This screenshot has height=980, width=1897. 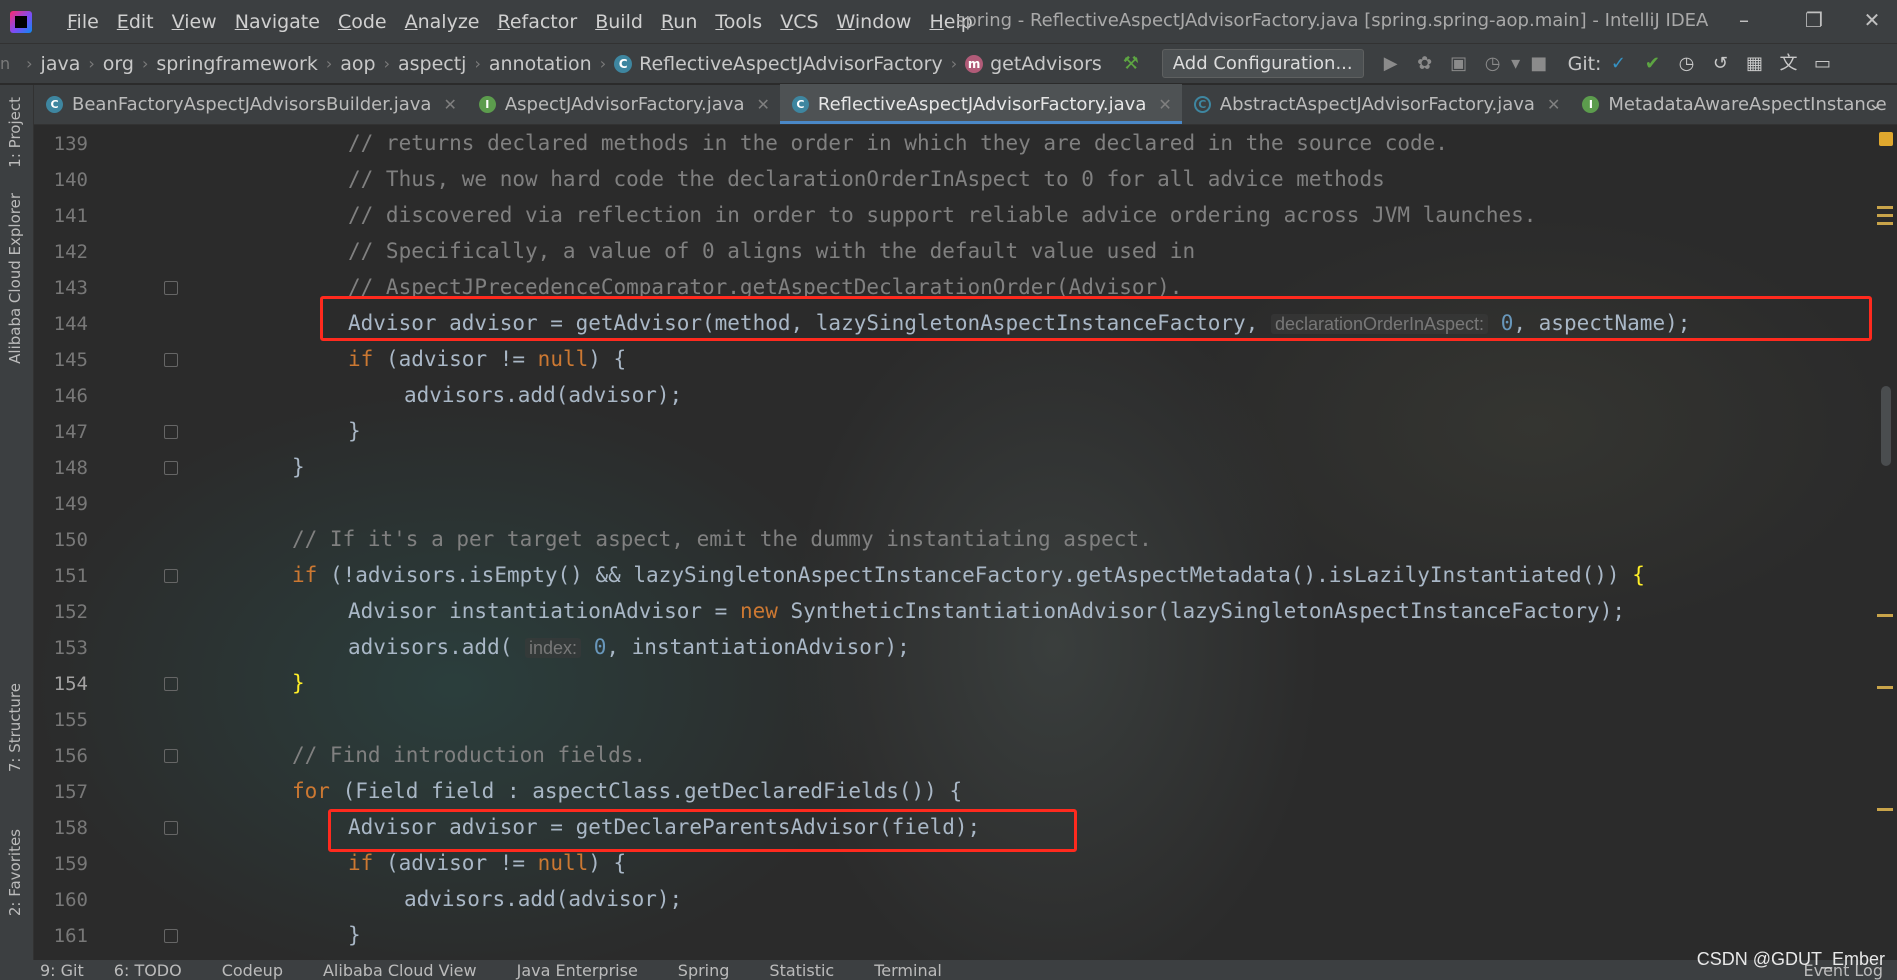 What do you see at coordinates (70, 900) in the screenshot?
I see `line-number: 160` at bounding box center [70, 900].